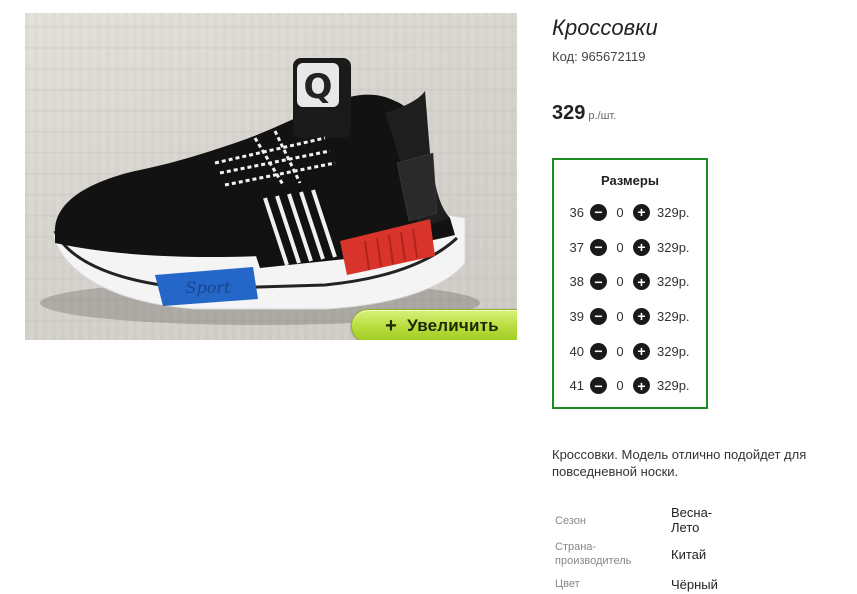  Describe the element at coordinates (602, 116) in the screenshot. I see `price-unit: р./шт.` at that location.